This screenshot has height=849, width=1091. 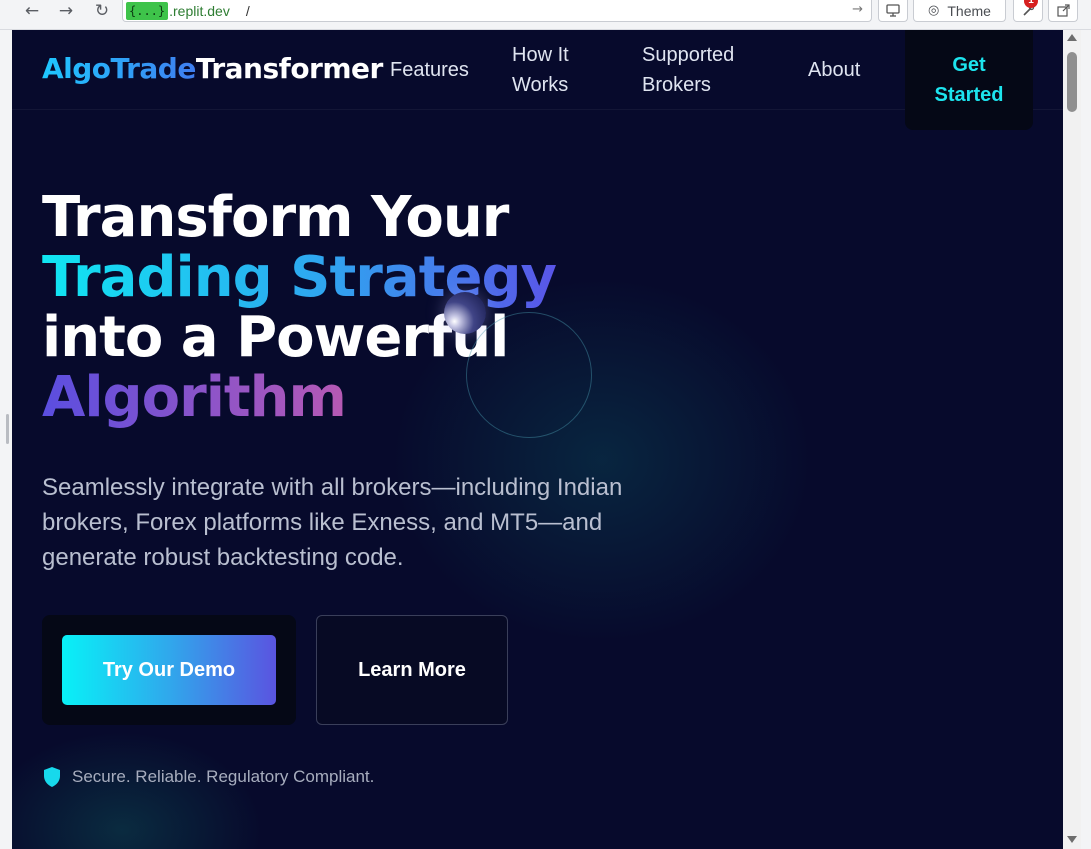 I want to click on get-started-line1: Get, so click(x=969, y=65).